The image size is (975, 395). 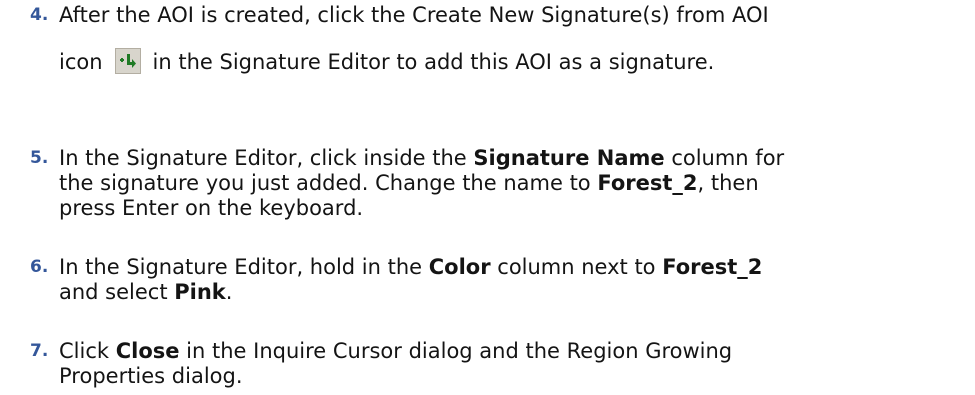 I want to click on step-number: 6., so click(x=39, y=267).